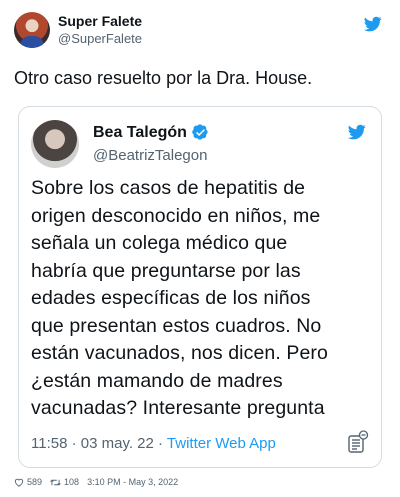  What do you see at coordinates (55, 482) in the screenshot?
I see `retweet-icon` at bounding box center [55, 482].